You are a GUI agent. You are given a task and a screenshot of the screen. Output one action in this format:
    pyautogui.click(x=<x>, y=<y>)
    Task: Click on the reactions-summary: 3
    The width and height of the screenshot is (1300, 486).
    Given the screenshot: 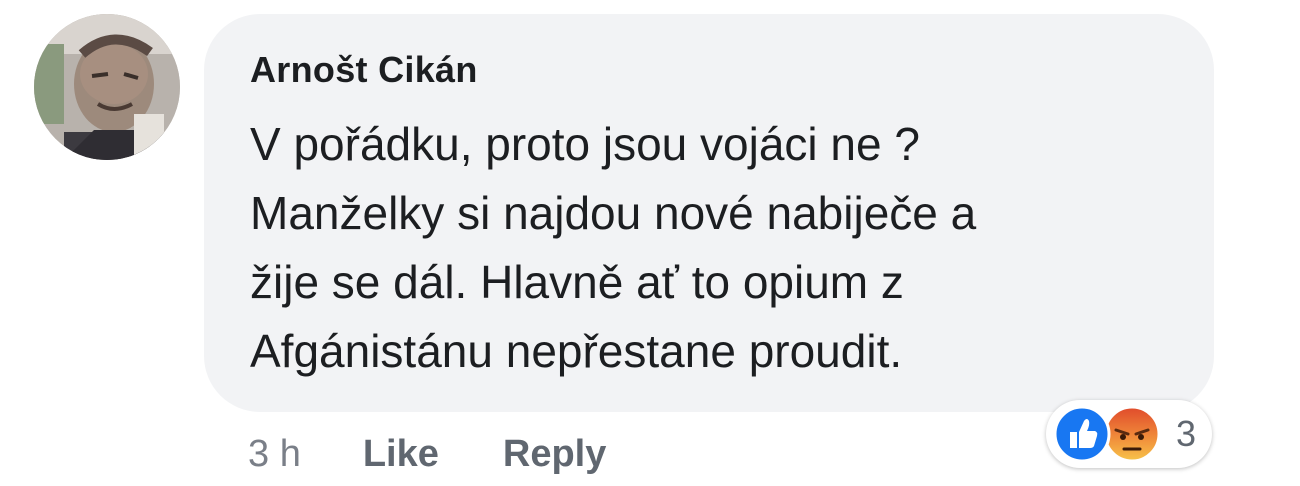 What is the action you would take?
    pyautogui.click(x=1129, y=434)
    